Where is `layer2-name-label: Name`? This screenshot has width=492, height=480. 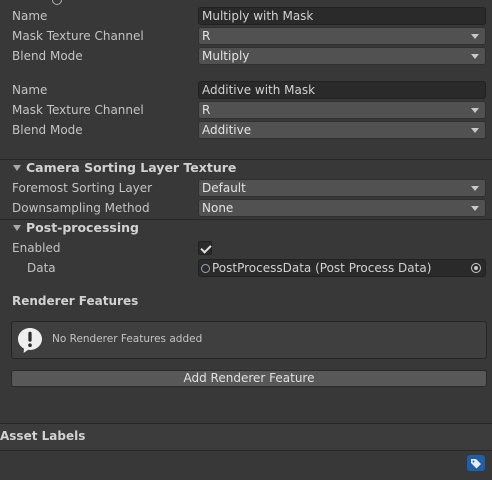
layer2-name-label: Name is located at coordinates (30, 90).